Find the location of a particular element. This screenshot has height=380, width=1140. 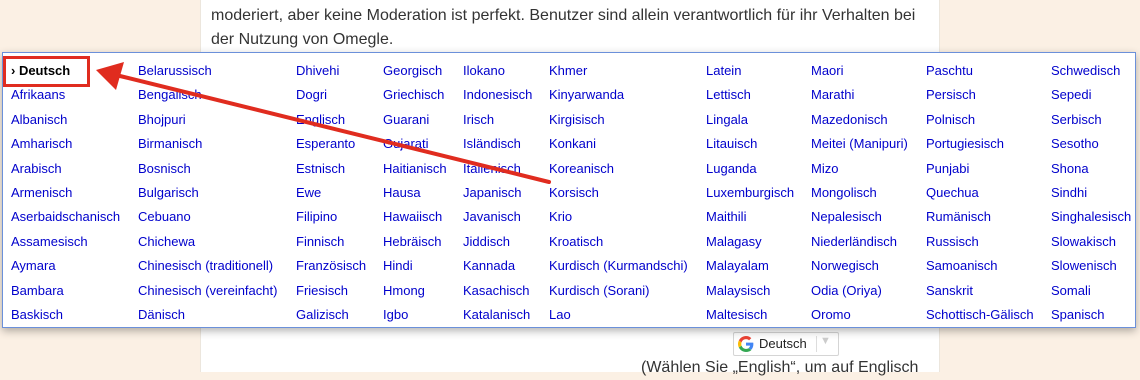

language-option: Mongolisch is located at coordinates (859, 193).